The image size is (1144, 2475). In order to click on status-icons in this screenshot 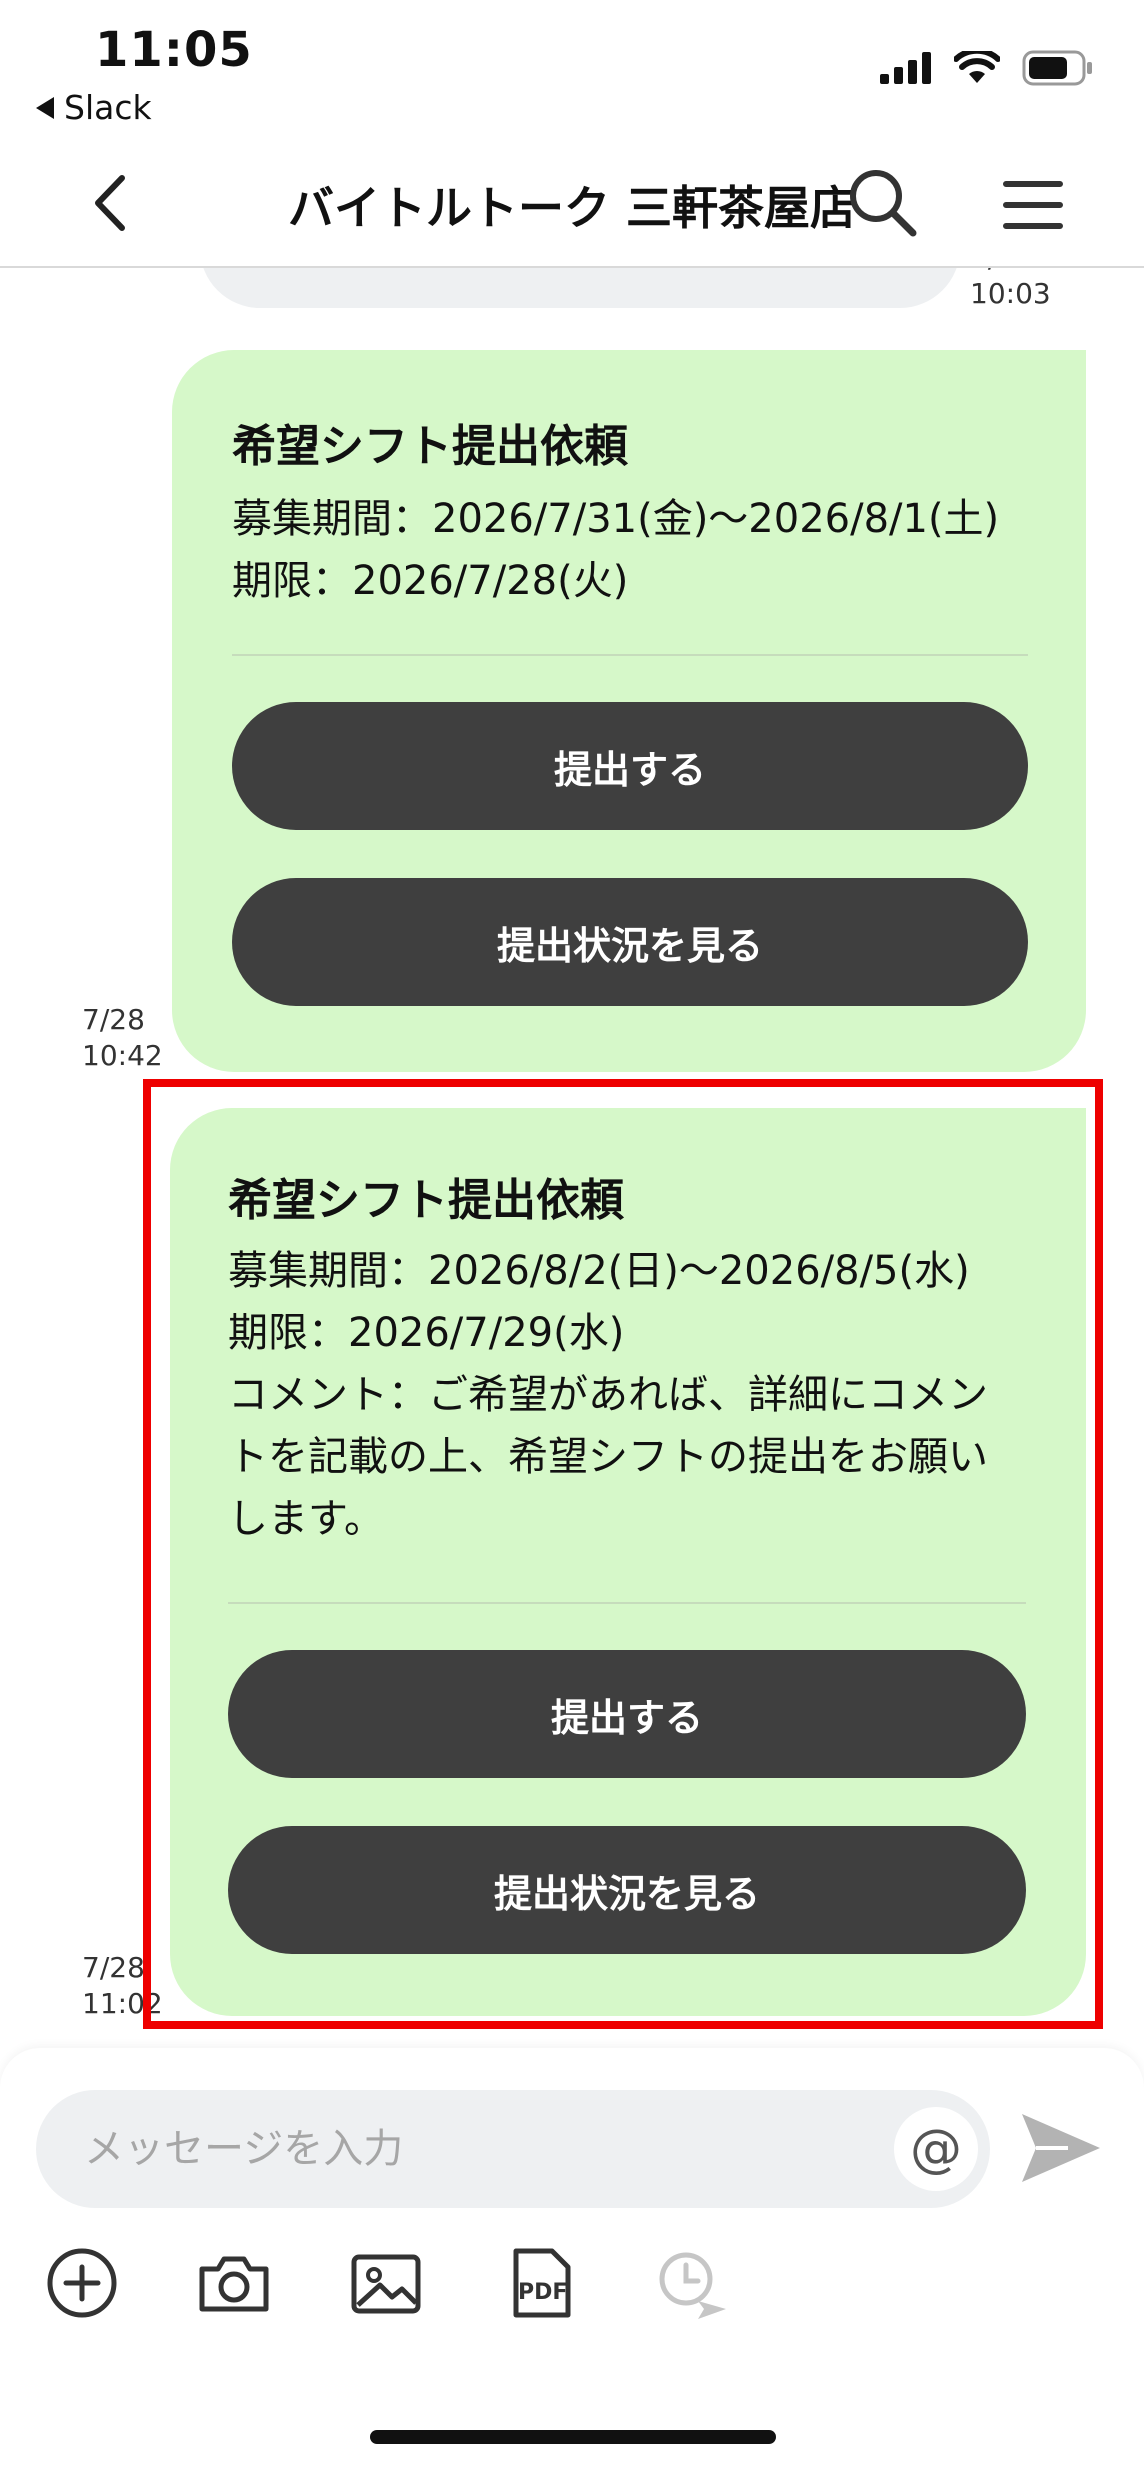, I will do `click(987, 68)`.